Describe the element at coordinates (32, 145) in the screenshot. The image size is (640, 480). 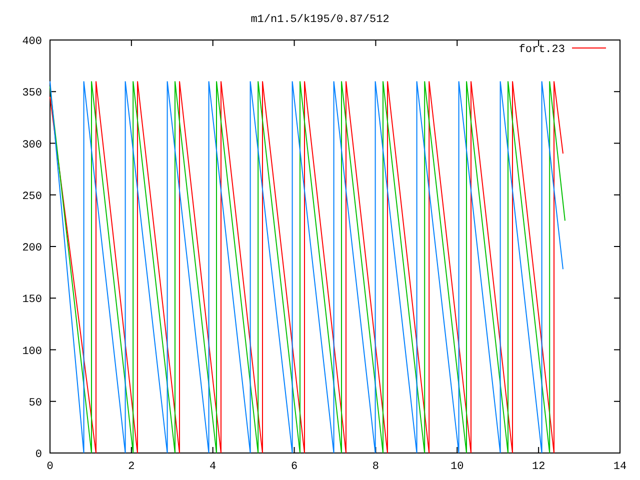
I see `tick-label: 300` at that location.